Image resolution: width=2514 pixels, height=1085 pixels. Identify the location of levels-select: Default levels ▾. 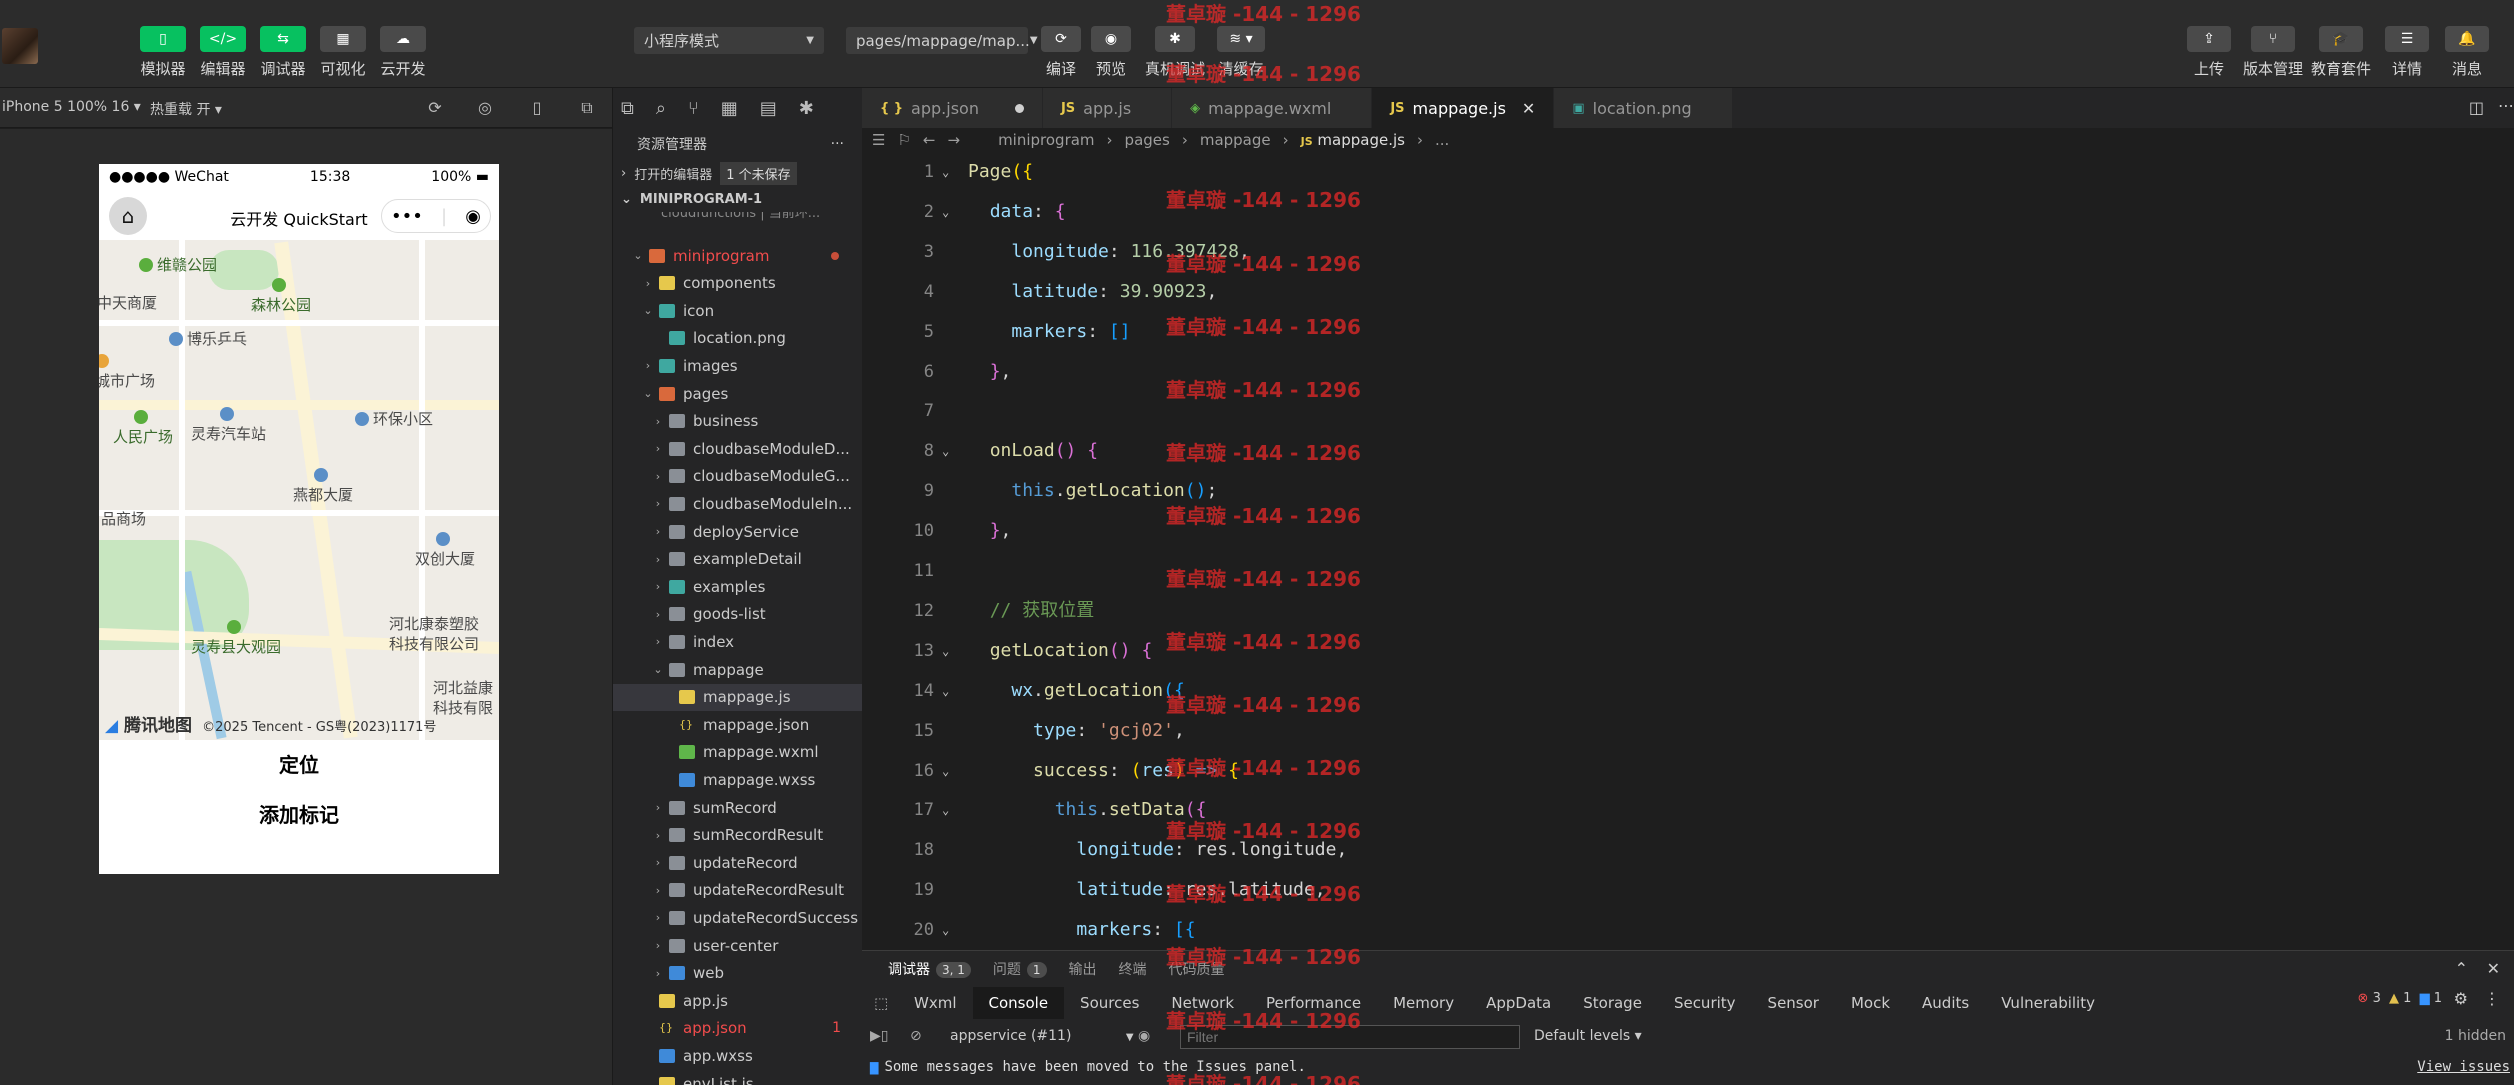
(1588, 1036).